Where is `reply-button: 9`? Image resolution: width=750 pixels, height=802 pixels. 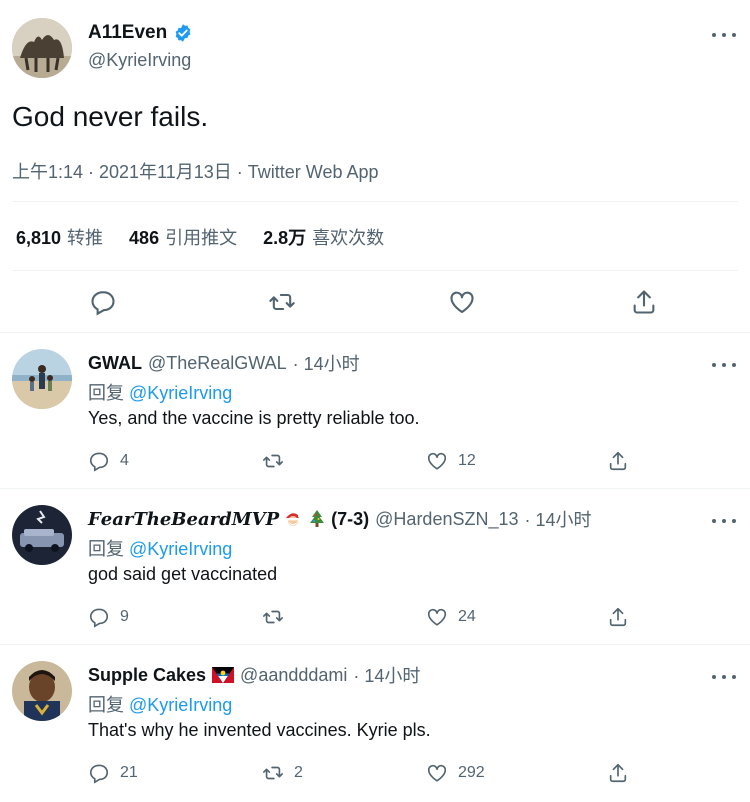 reply-button: 9 is located at coordinates (108, 617).